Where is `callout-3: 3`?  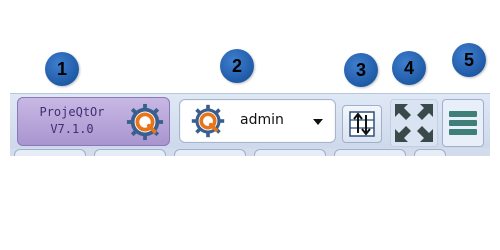
callout-3: 3 is located at coordinates (361, 70).